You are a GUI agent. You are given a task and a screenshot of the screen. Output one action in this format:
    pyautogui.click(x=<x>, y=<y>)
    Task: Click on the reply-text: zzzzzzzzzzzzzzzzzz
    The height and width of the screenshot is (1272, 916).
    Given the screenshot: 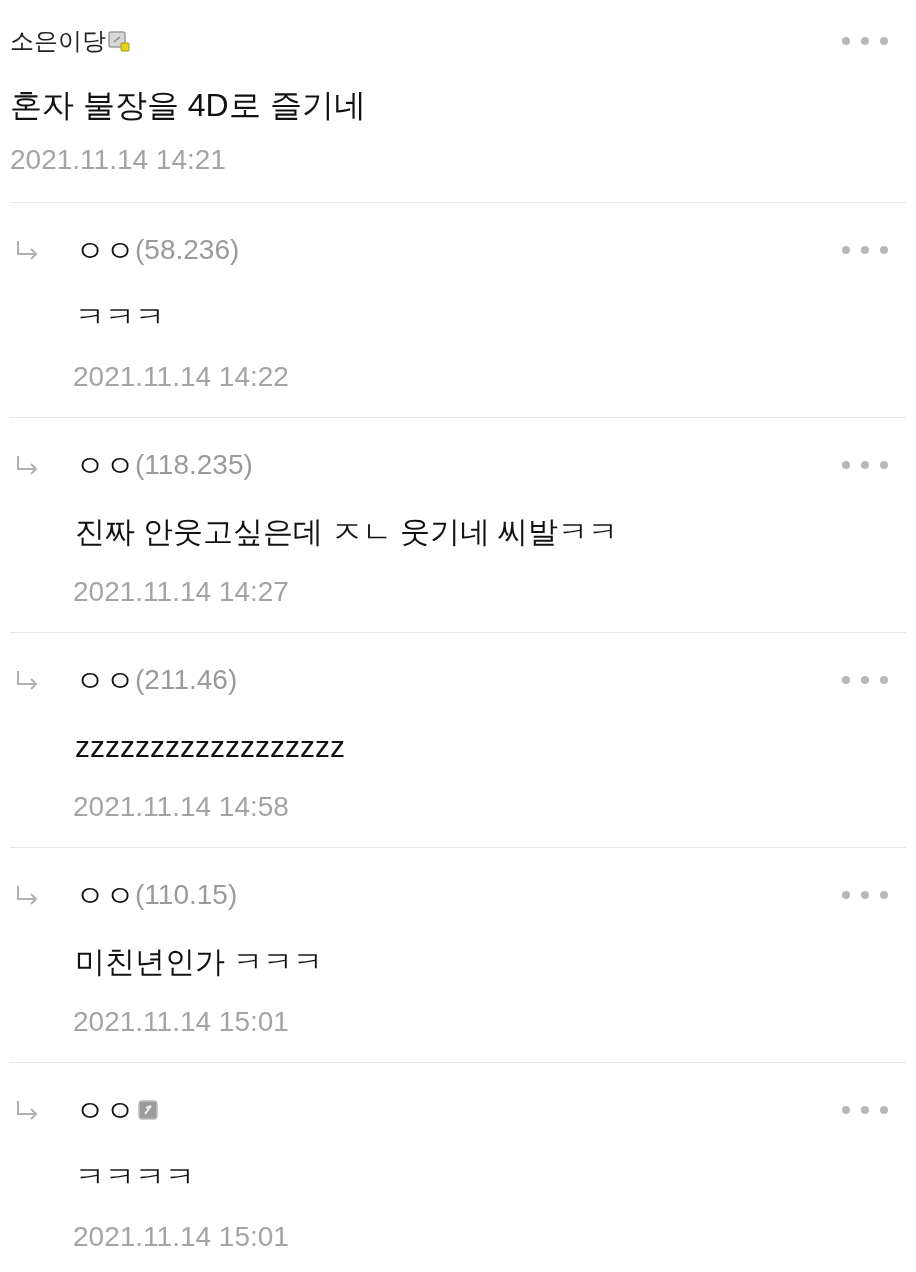 What is the action you would take?
    pyautogui.click(x=210, y=747)
    